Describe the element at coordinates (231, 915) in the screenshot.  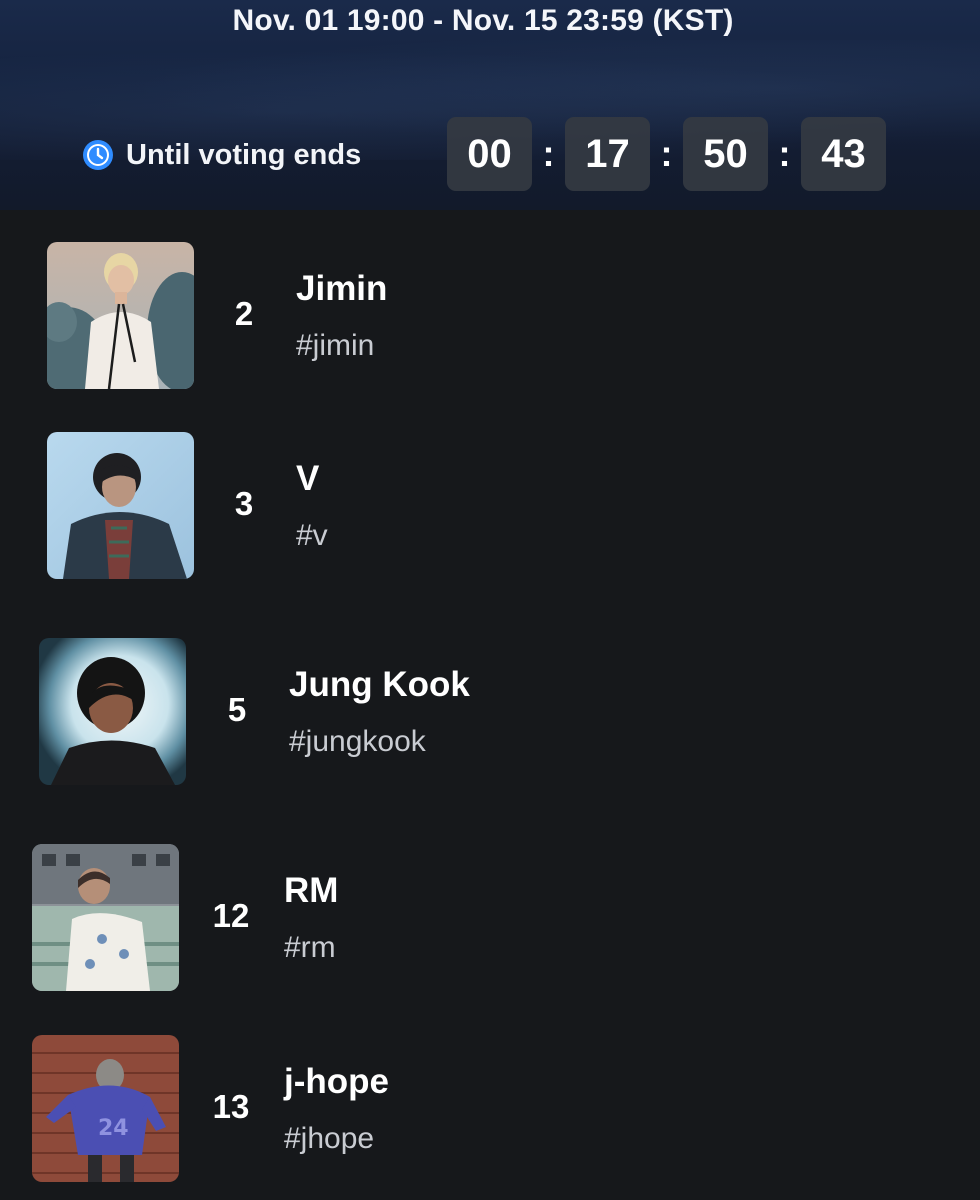
I see `candidate-rank: 12` at that location.